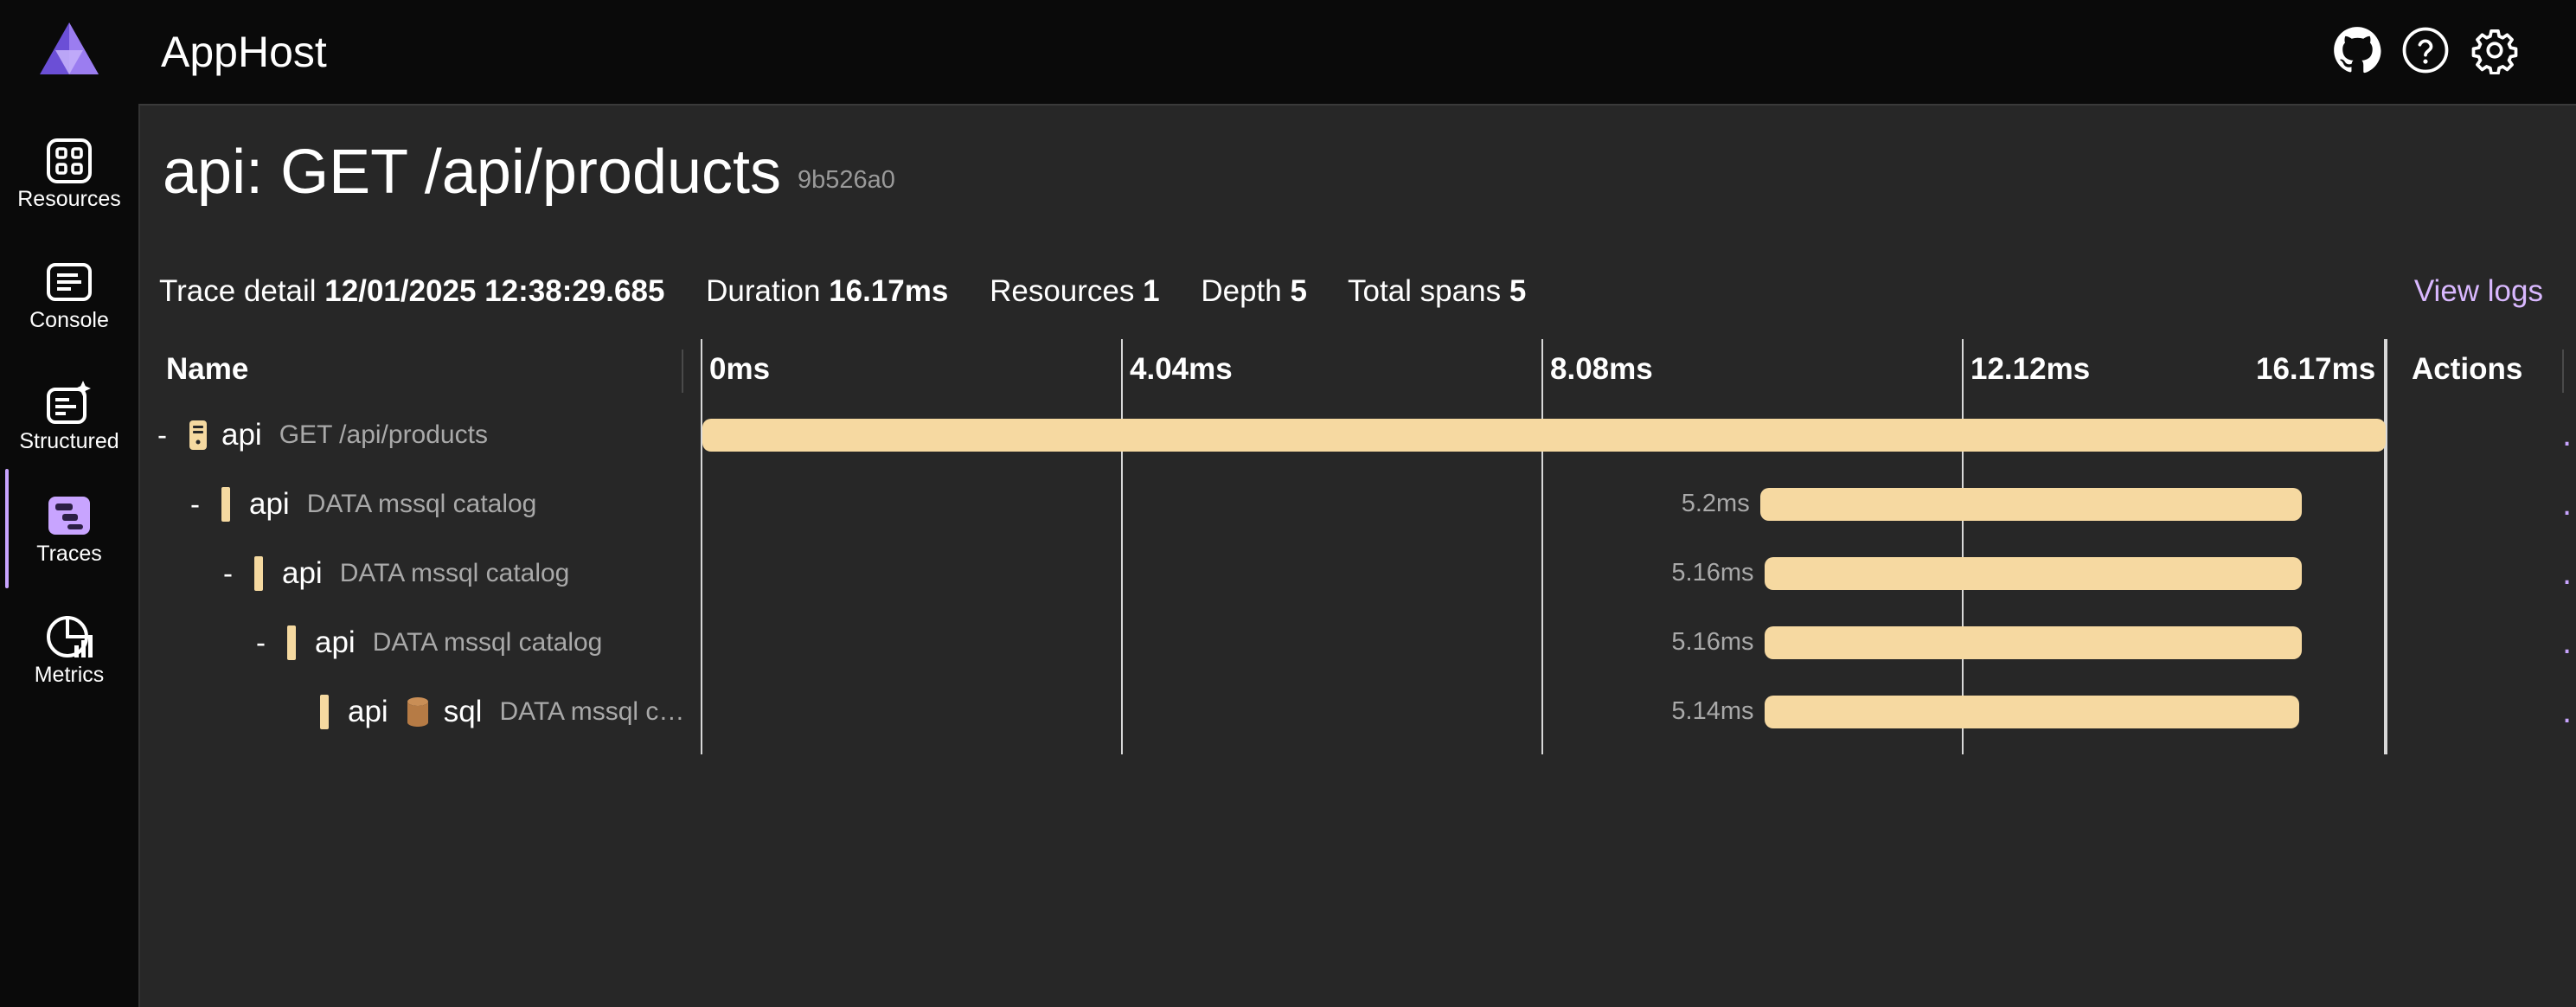 The height and width of the screenshot is (1007, 2576). I want to click on timeline-tick-label: 12.12ms, so click(2030, 369).